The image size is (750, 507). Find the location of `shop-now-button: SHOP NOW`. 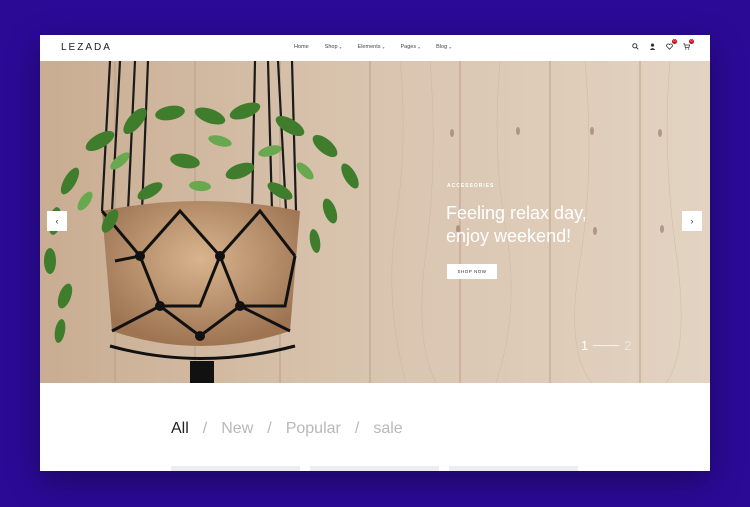

shop-now-button: SHOP NOW is located at coordinates (472, 271).